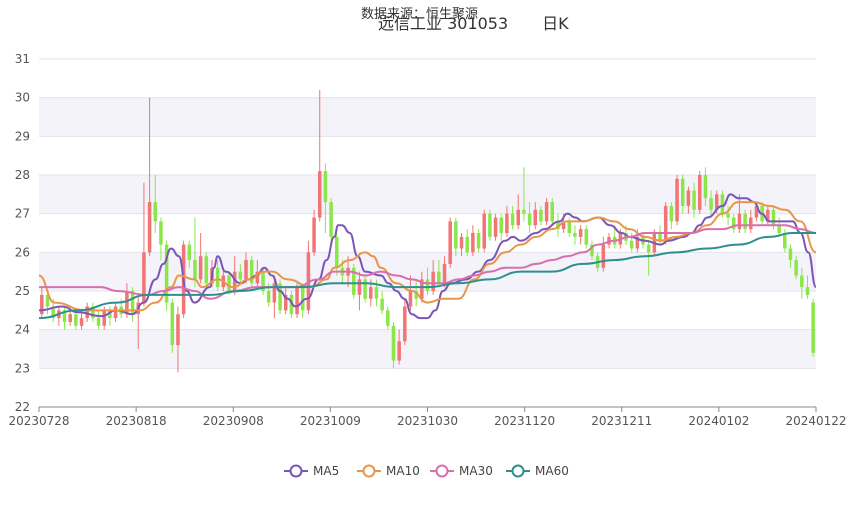 This screenshot has width=850, height=518. Describe the element at coordinates (552, 471) in the screenshot. I see `legend-label-ma60: MA60` at that location.